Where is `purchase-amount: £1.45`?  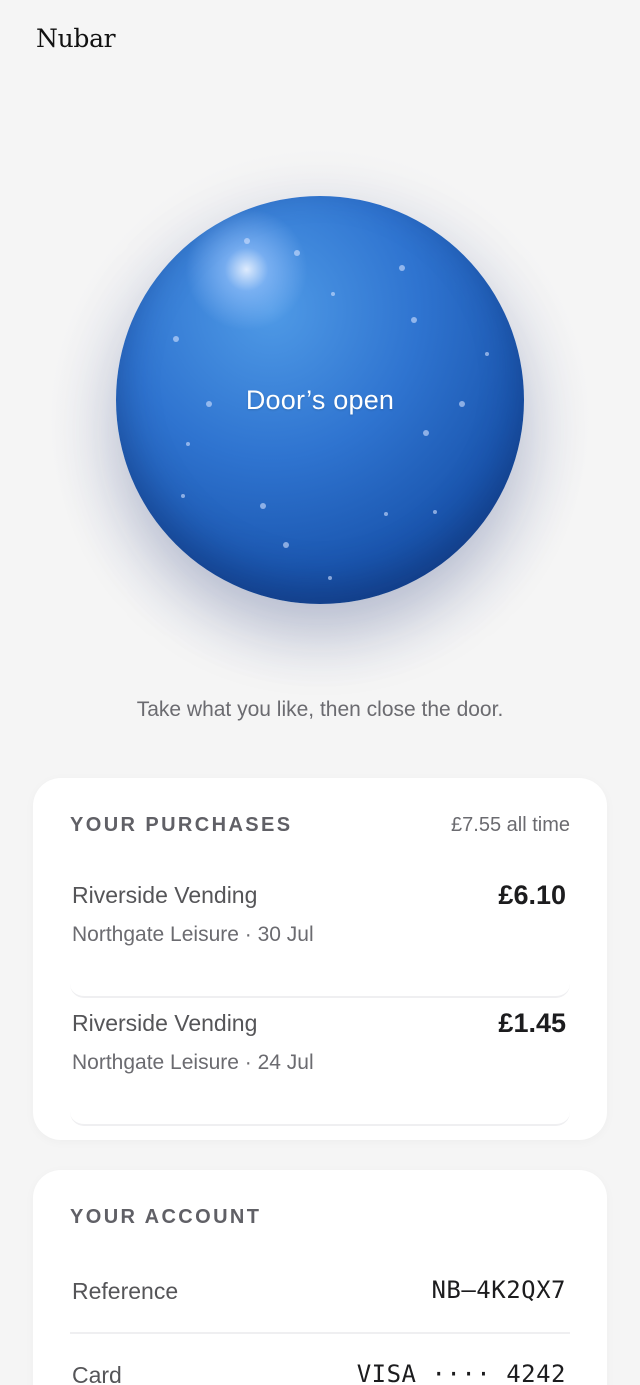 purchase-amount: £1.45 is located at coordinates (532, 1023).